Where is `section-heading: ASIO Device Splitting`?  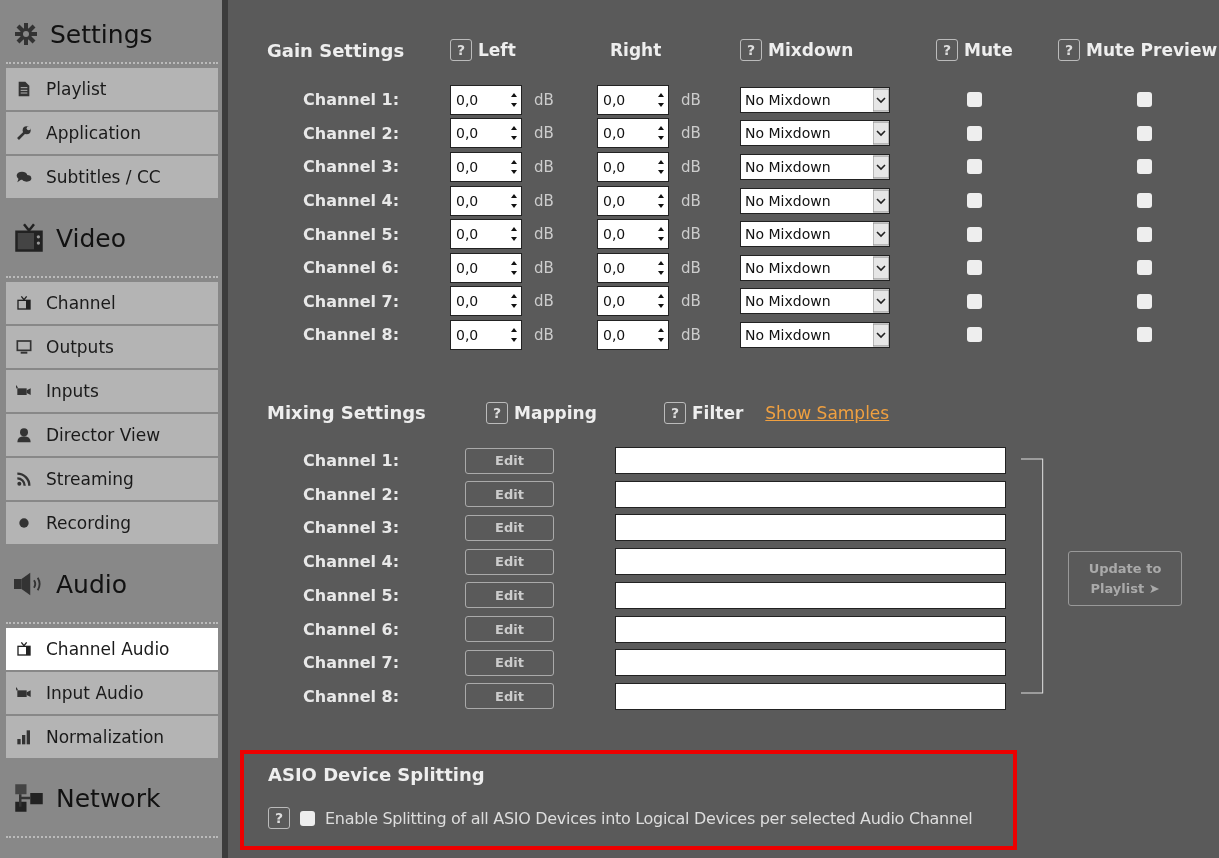
section-heading: ASIO Device Splitting is located at coordinates (377, 775).